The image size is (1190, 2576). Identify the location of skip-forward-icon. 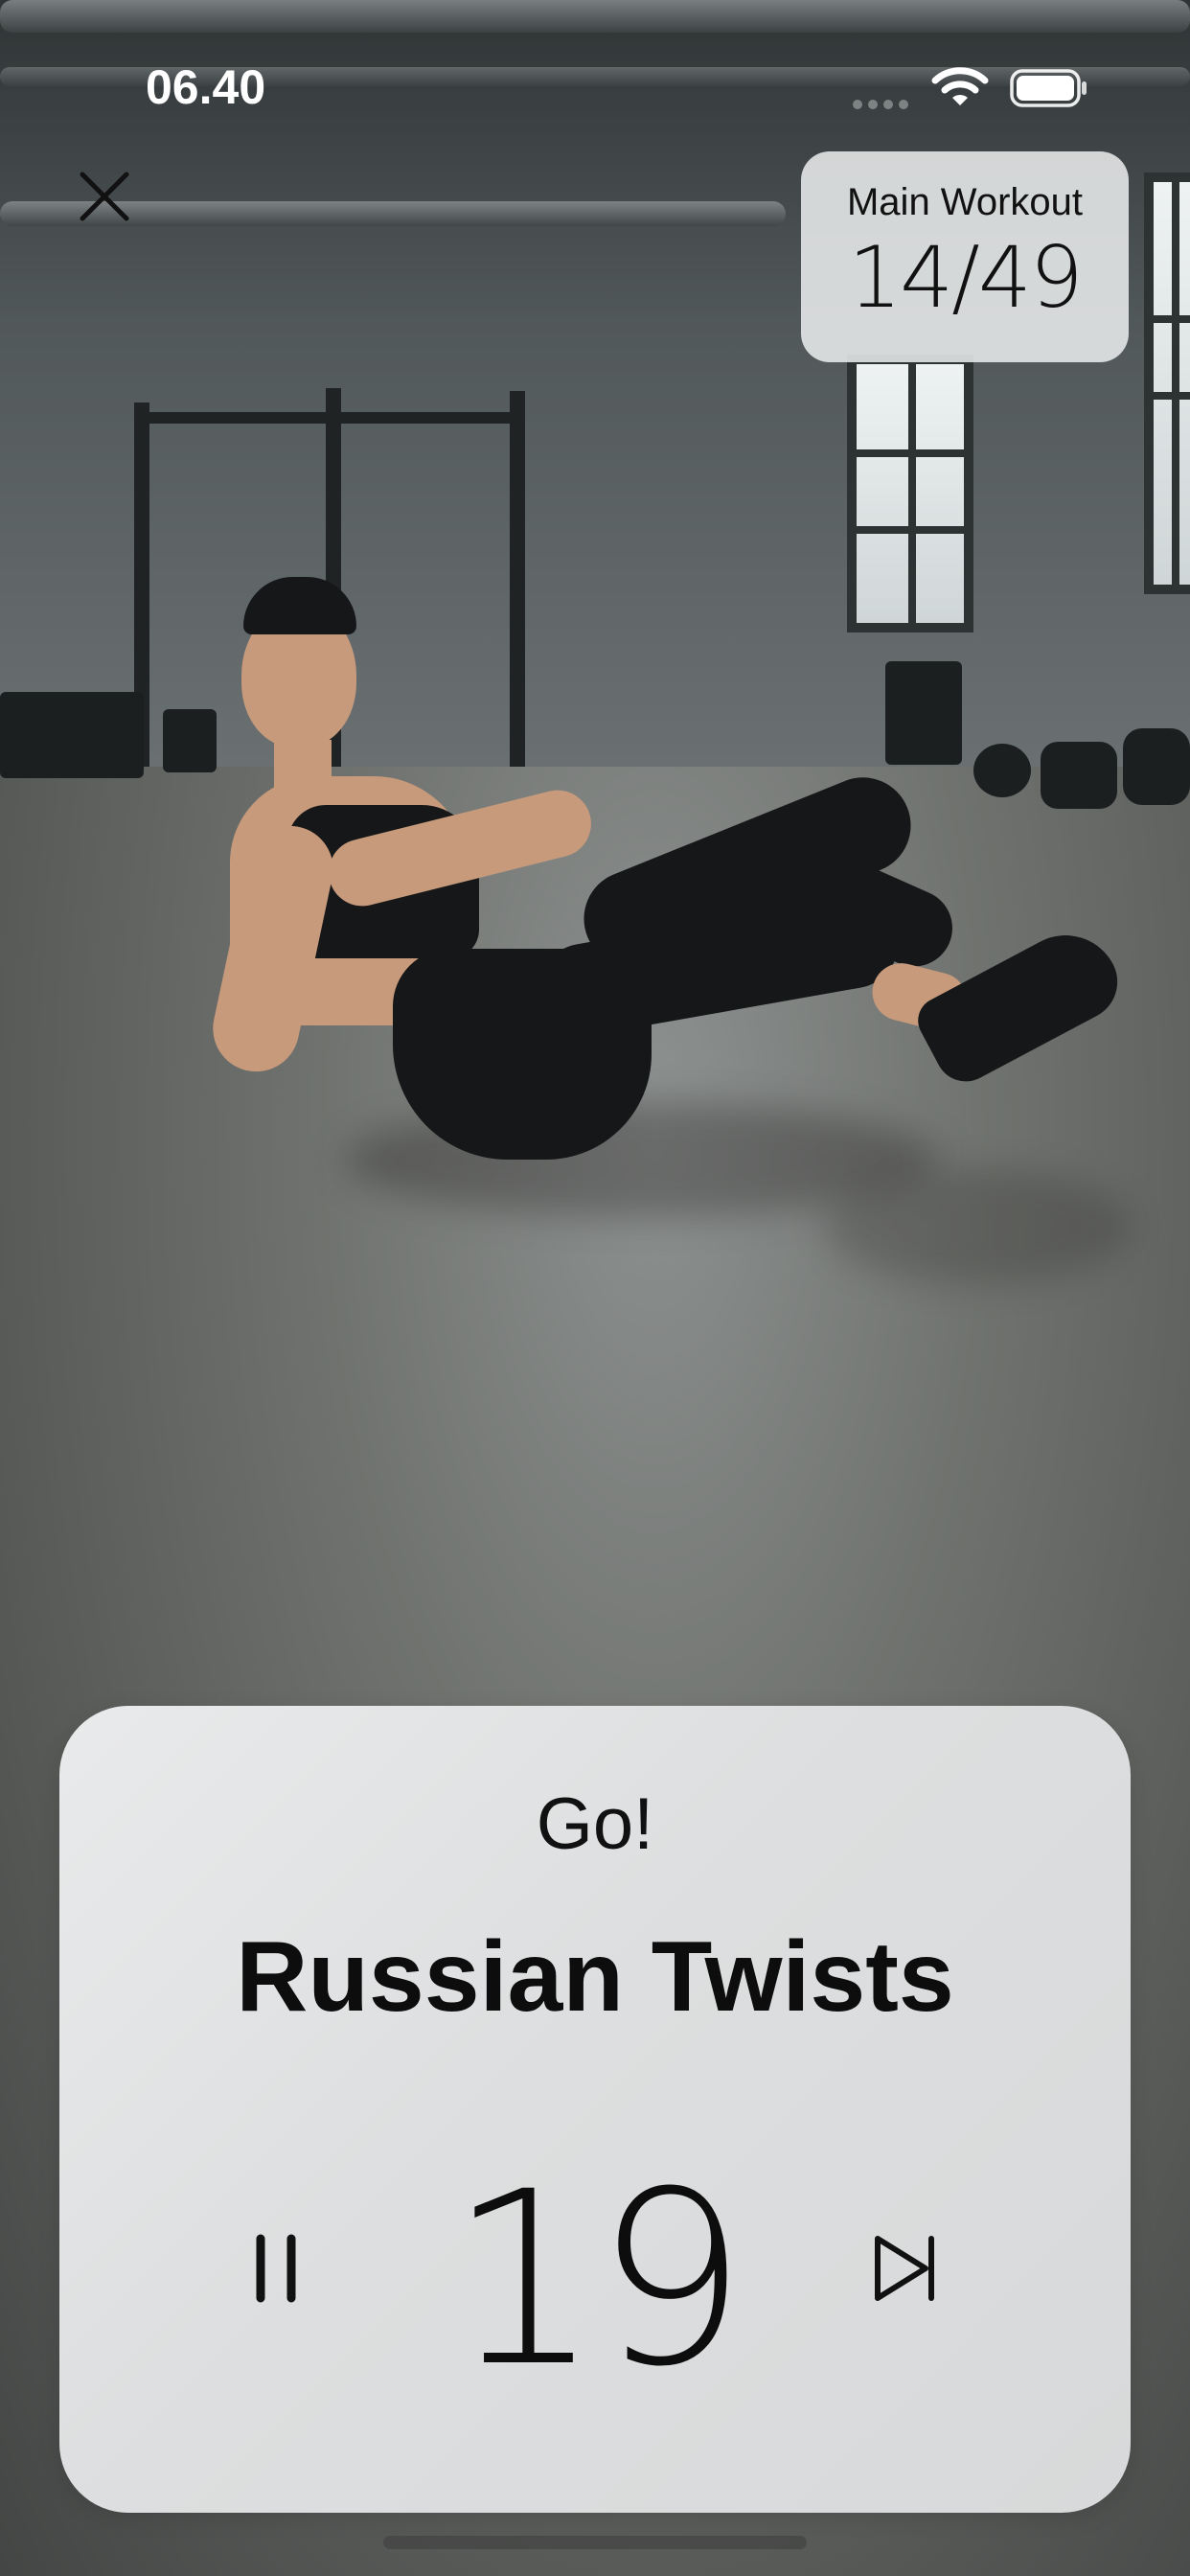
(905, 2268).